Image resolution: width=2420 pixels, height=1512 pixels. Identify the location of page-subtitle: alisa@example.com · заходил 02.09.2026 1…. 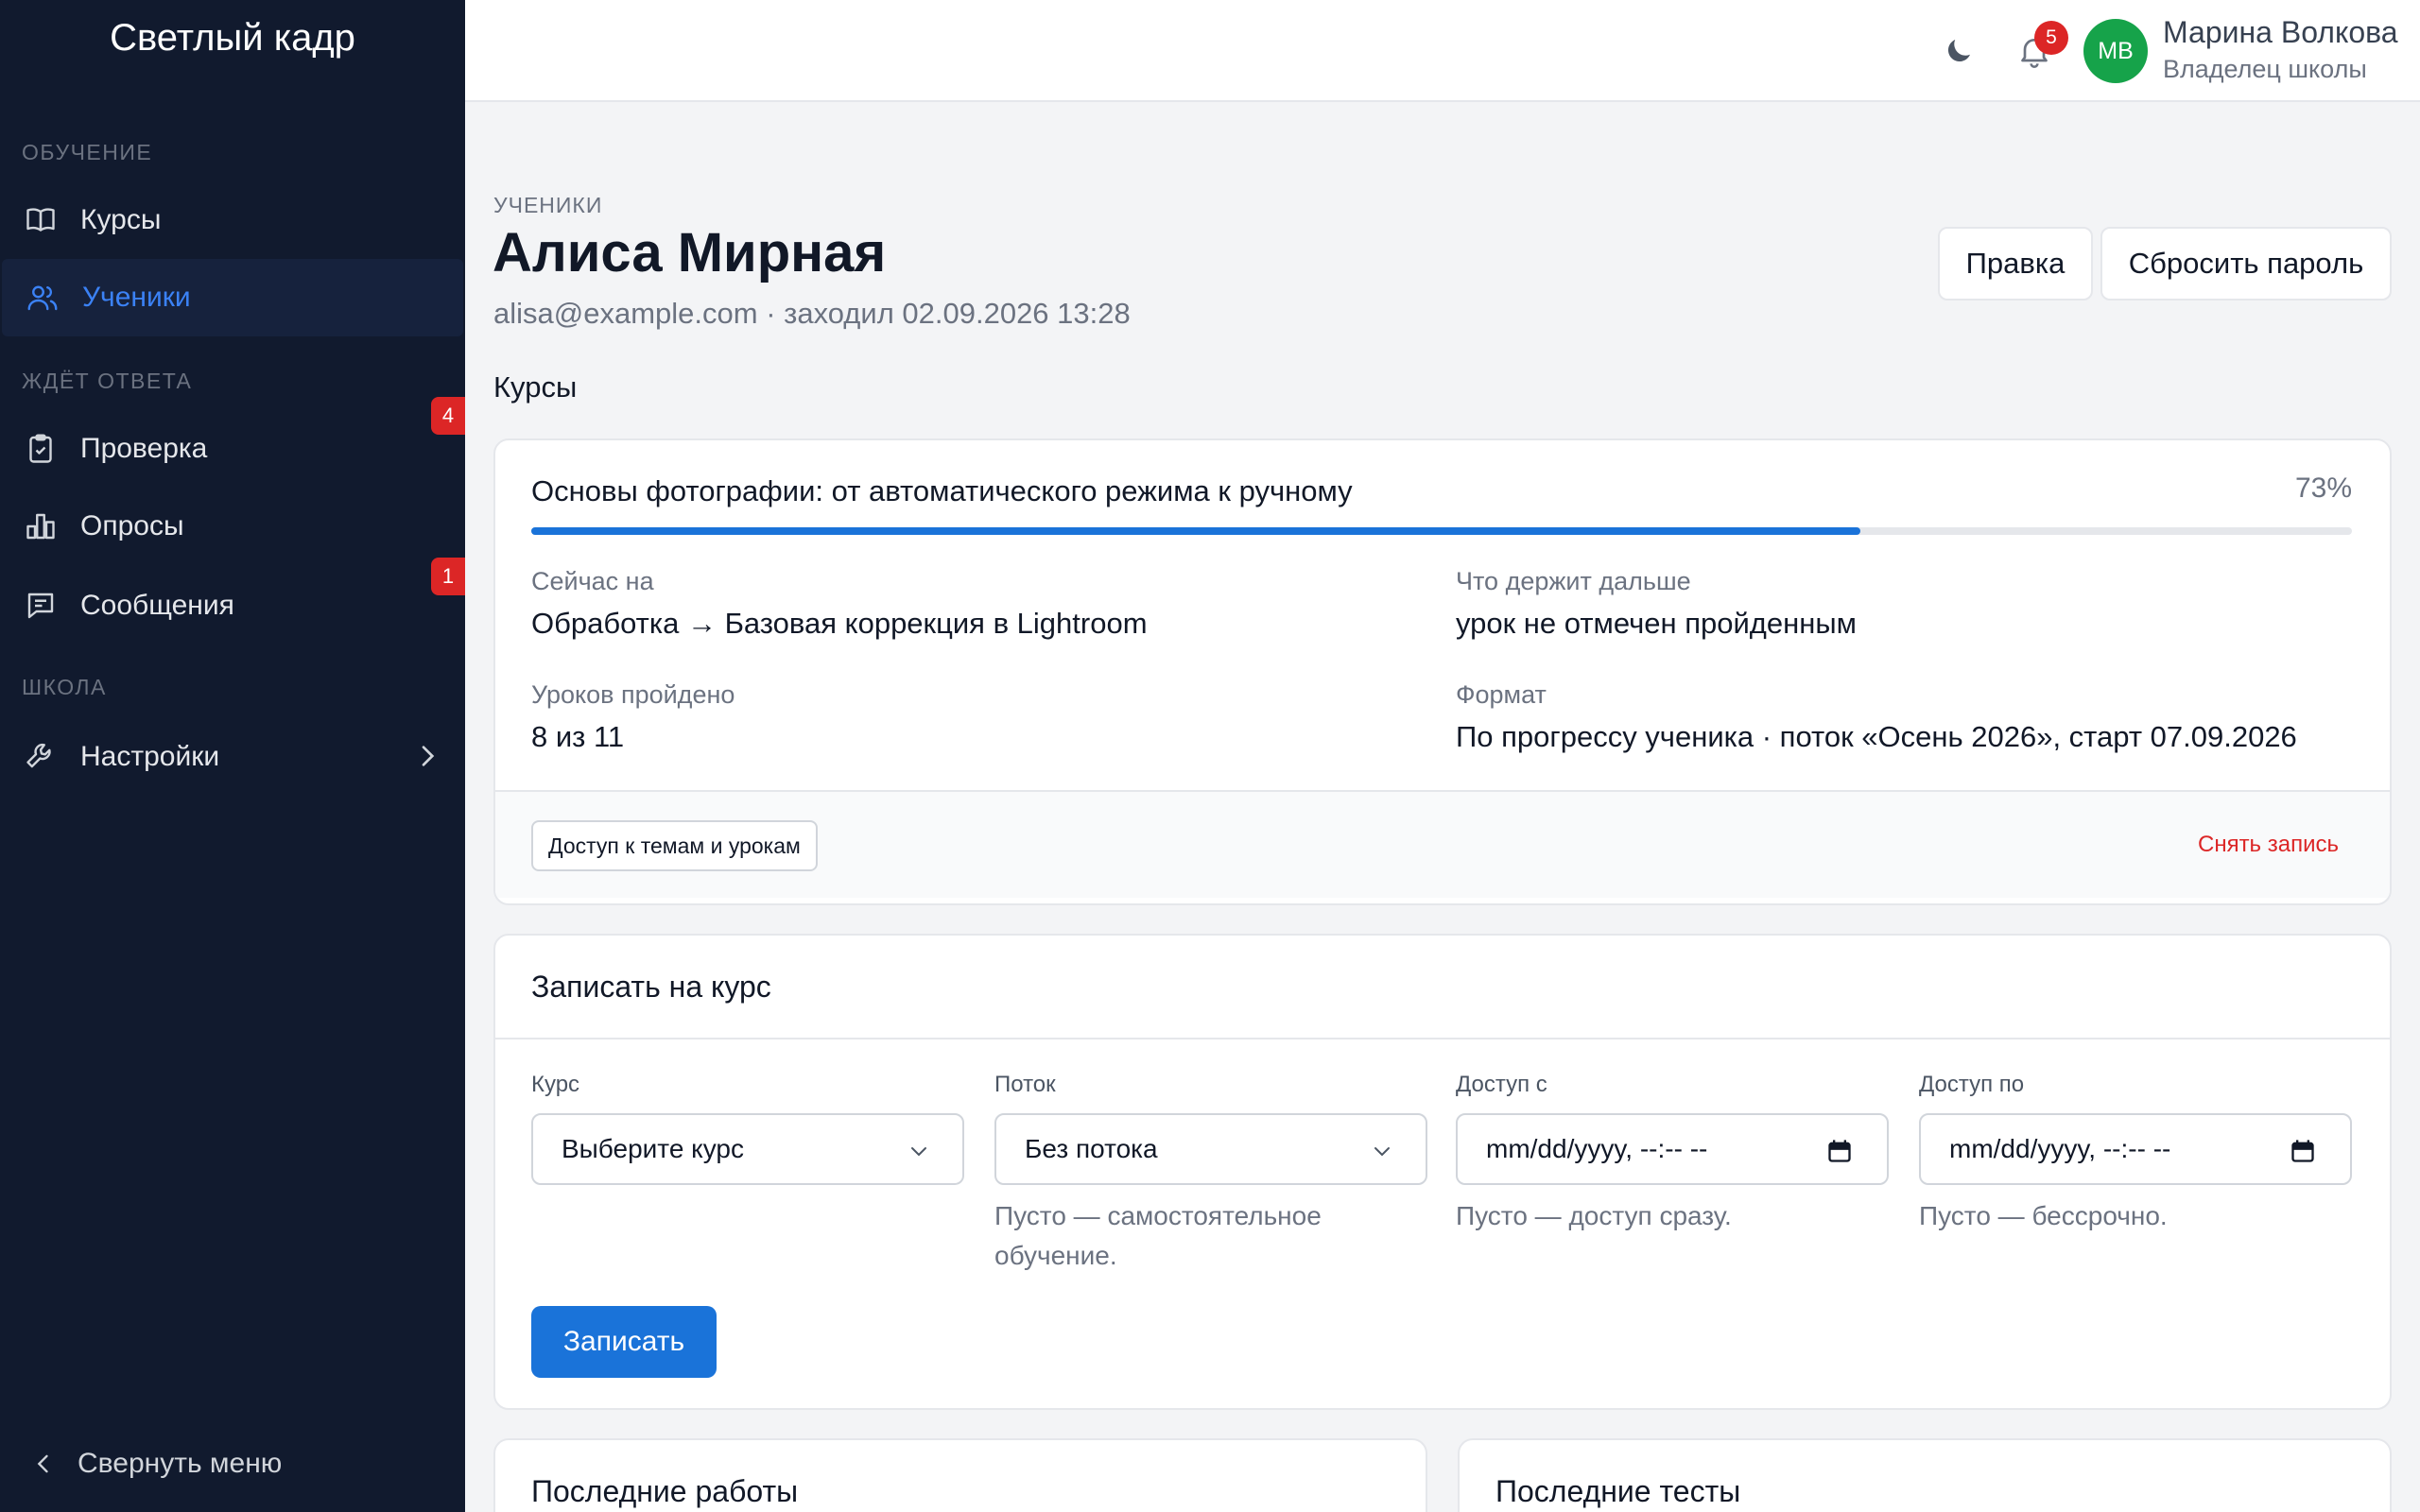
(812, 313).